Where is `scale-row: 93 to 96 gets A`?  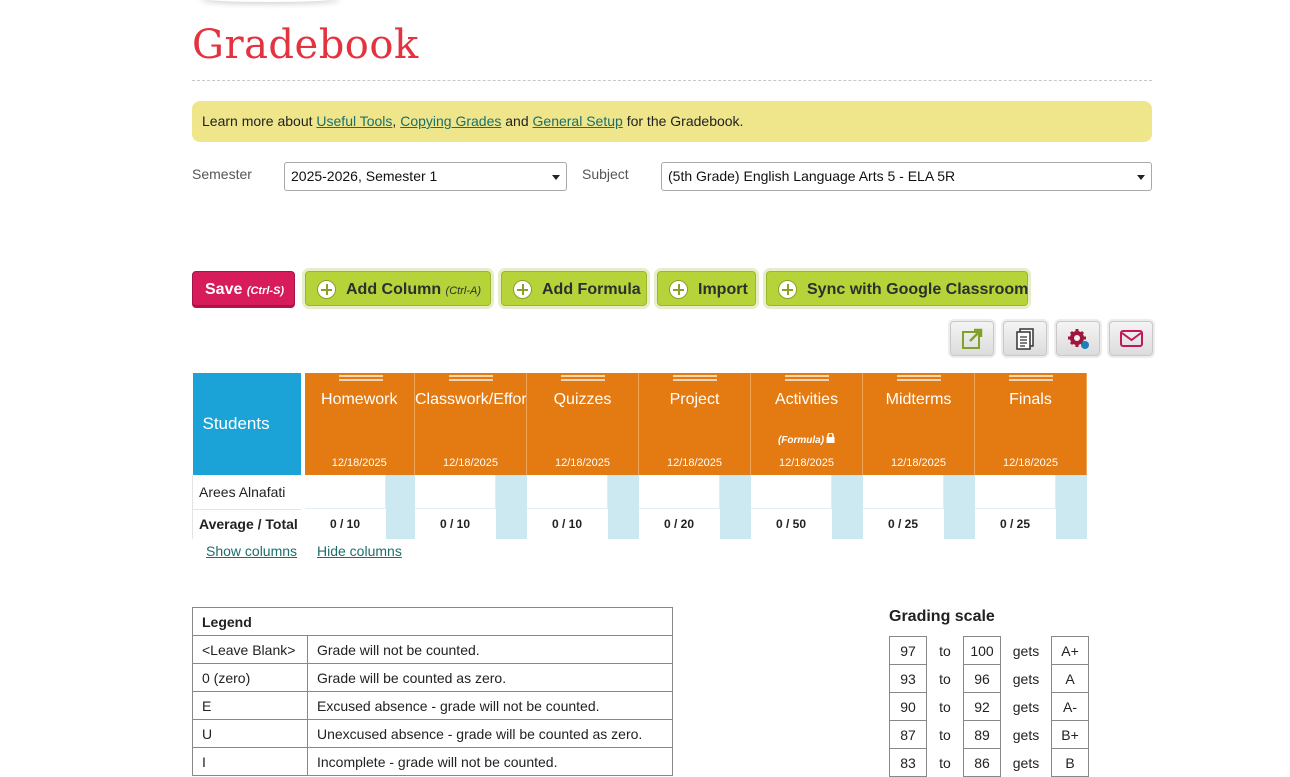 scale-row: 93 to 96 gets A is located at coordinates (989, 678).